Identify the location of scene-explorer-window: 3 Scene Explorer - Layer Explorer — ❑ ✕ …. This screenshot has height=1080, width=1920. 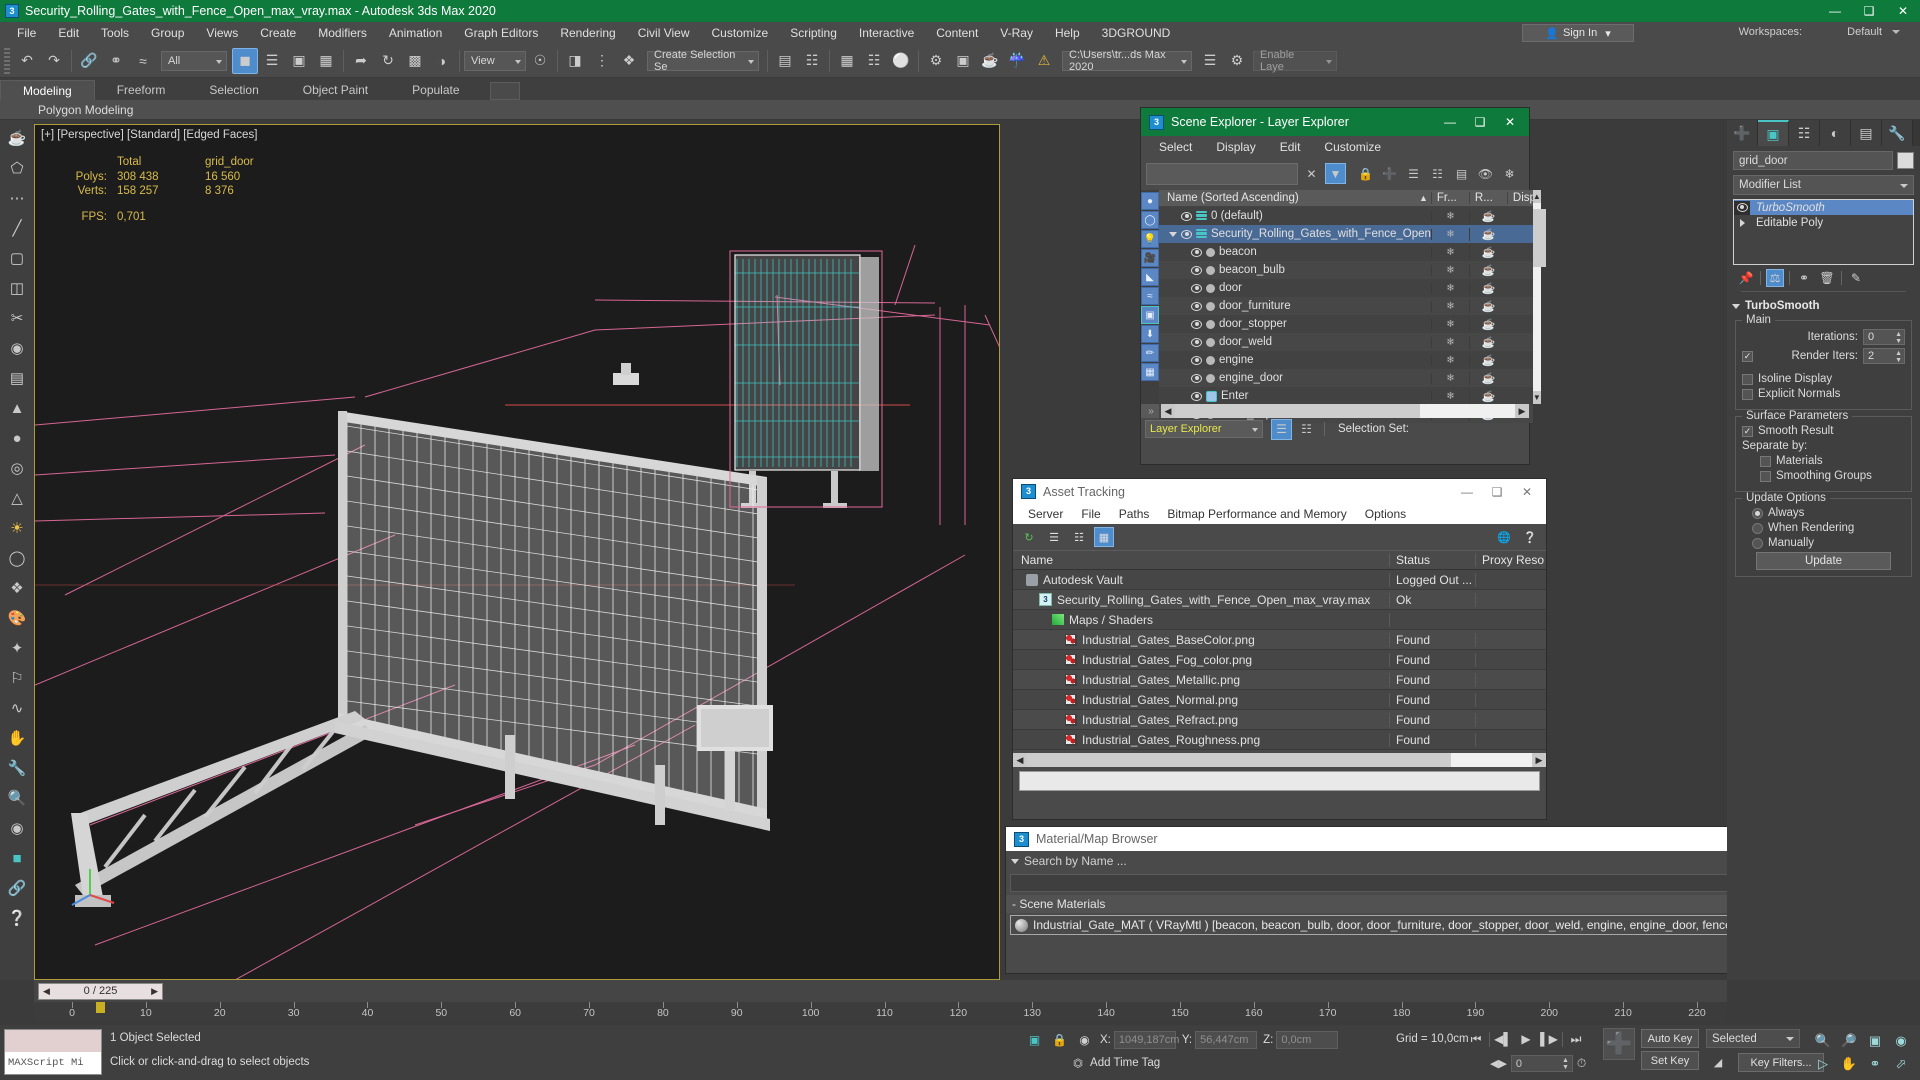
(1343, 286).